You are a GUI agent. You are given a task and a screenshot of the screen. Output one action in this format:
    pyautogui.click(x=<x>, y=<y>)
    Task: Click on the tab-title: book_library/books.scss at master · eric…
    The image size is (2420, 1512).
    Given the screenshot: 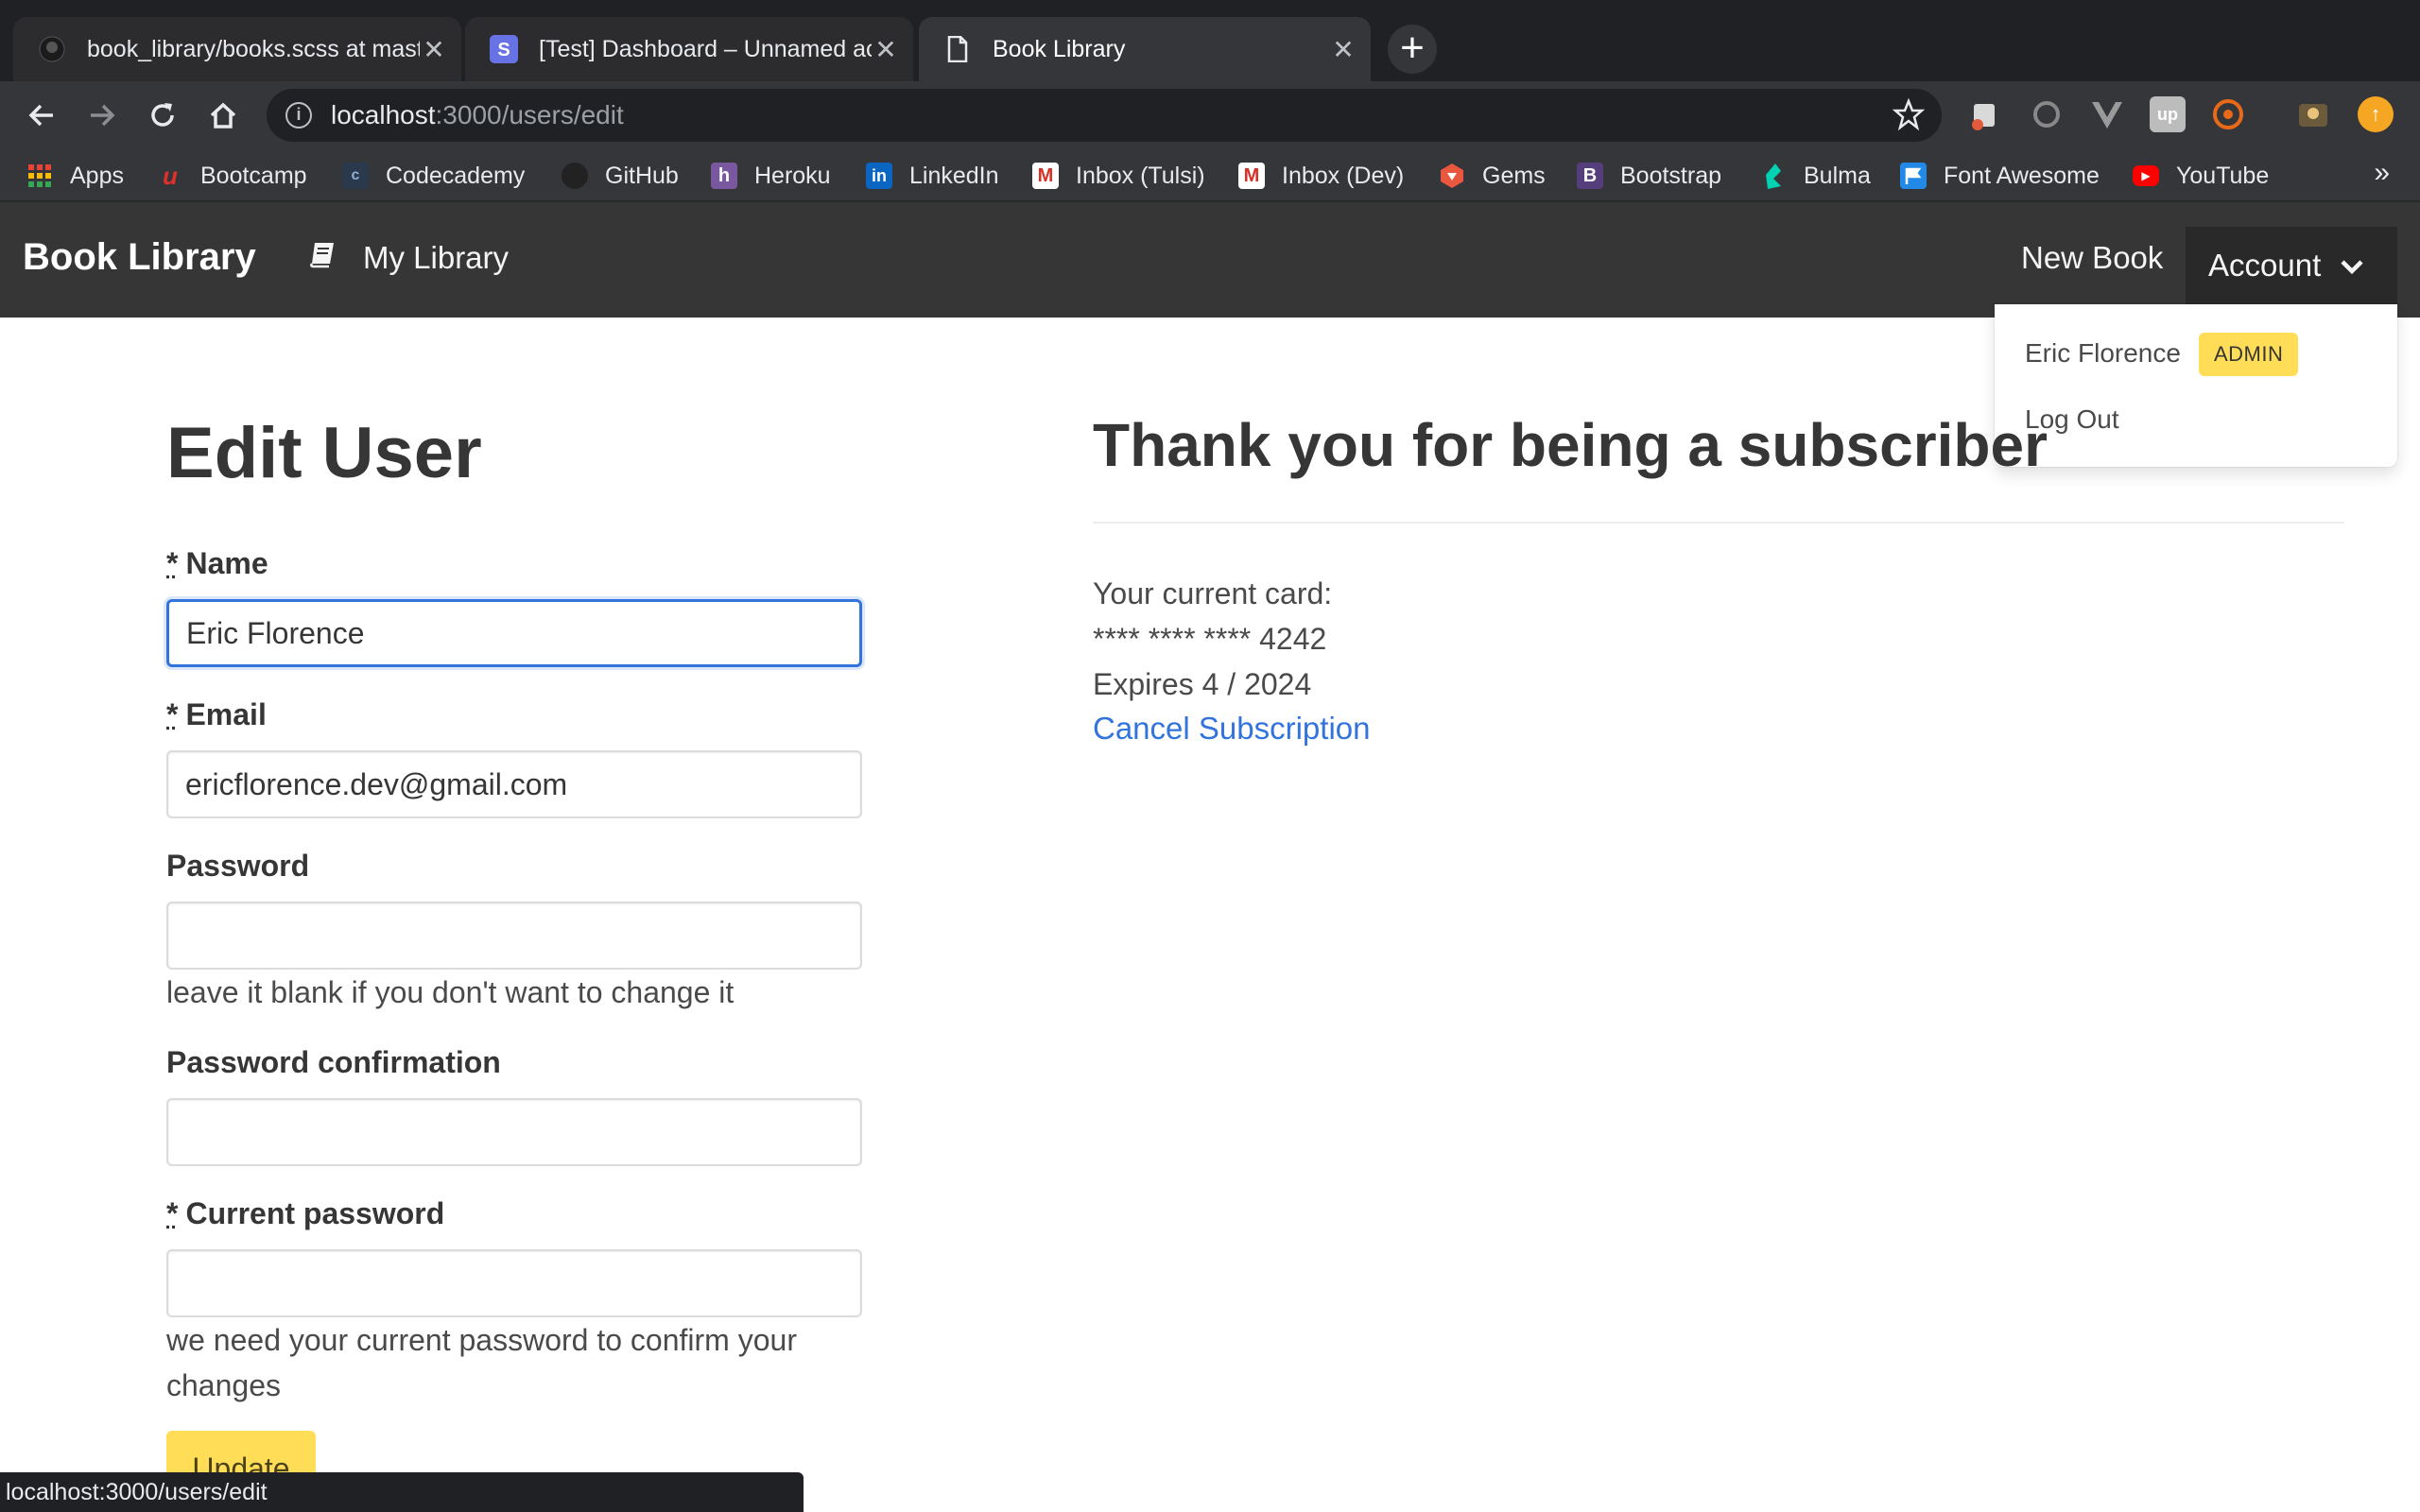 What is the action you would take?
    pyautogui.click(x=254, y=48)
    